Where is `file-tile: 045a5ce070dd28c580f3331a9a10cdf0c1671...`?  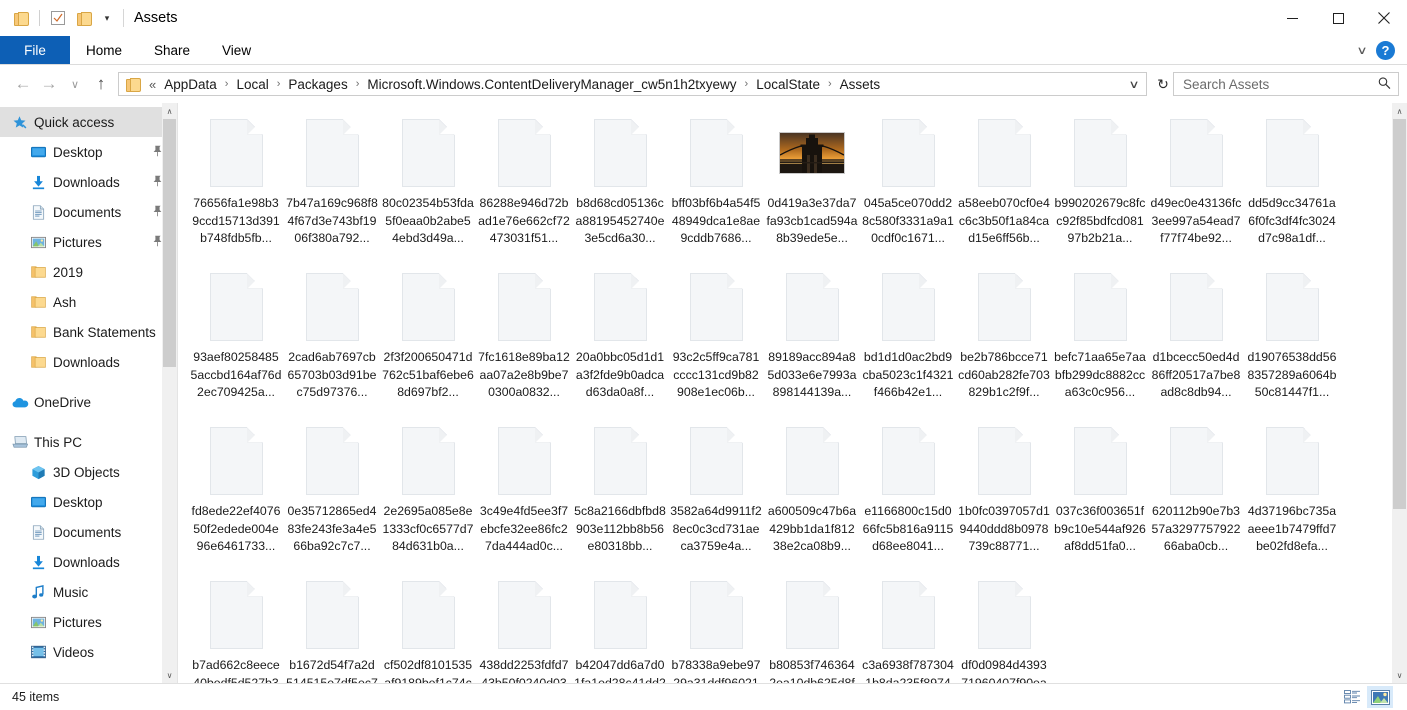
file-tile: 045a5ce070dd28c580f3331a9a10cdf0c1671... is located at coordinates (908, 188).